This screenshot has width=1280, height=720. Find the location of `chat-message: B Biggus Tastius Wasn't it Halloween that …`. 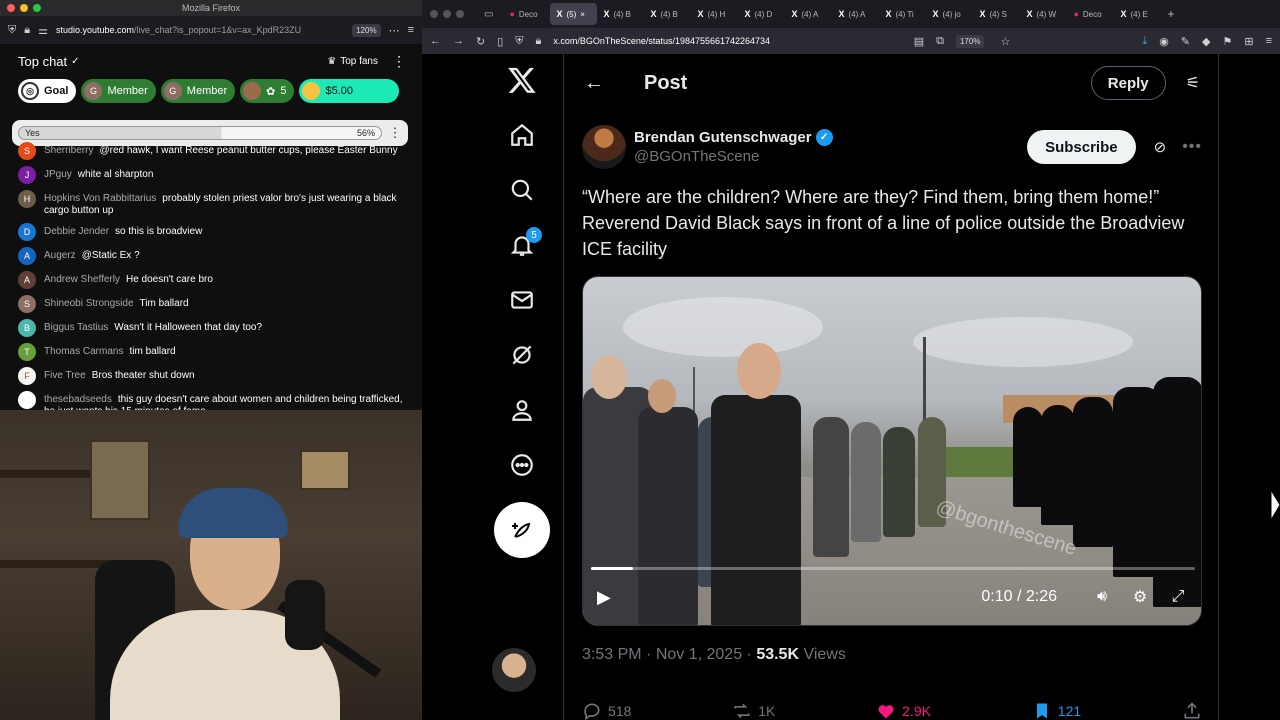

chat-message: B Biggus Tastius Wasn't it Halloween that … is located at coordinates (214, 328).